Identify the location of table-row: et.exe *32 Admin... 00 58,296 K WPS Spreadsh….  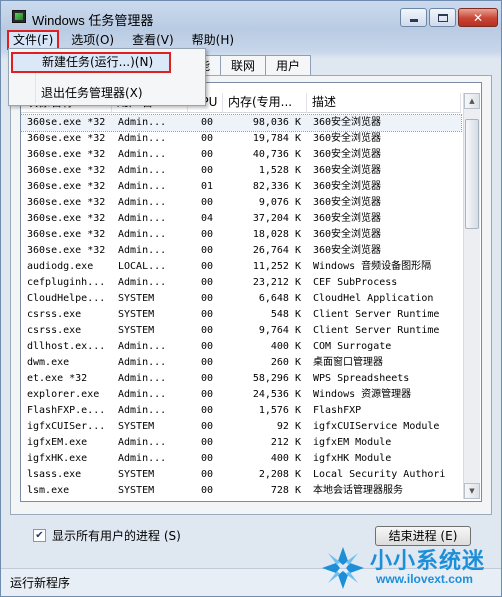
(241, 379).